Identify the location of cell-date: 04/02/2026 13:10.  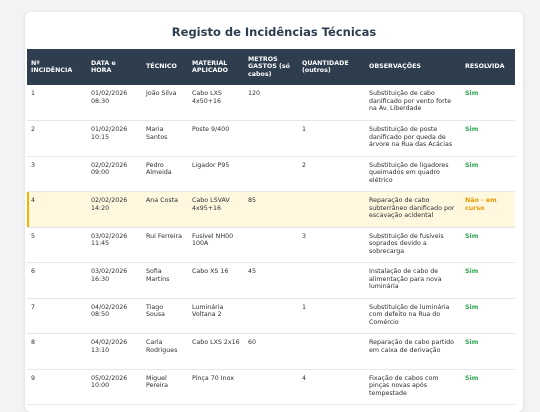
(114, 351).